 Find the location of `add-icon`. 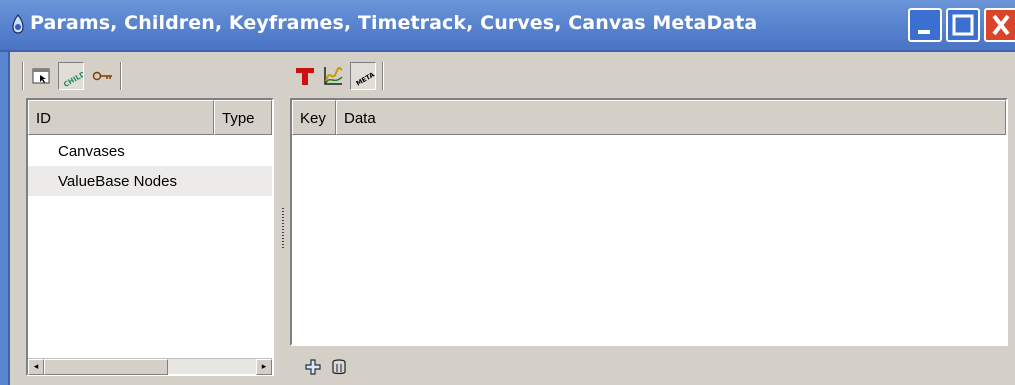

add-icon is located at coordinates (313, 367).